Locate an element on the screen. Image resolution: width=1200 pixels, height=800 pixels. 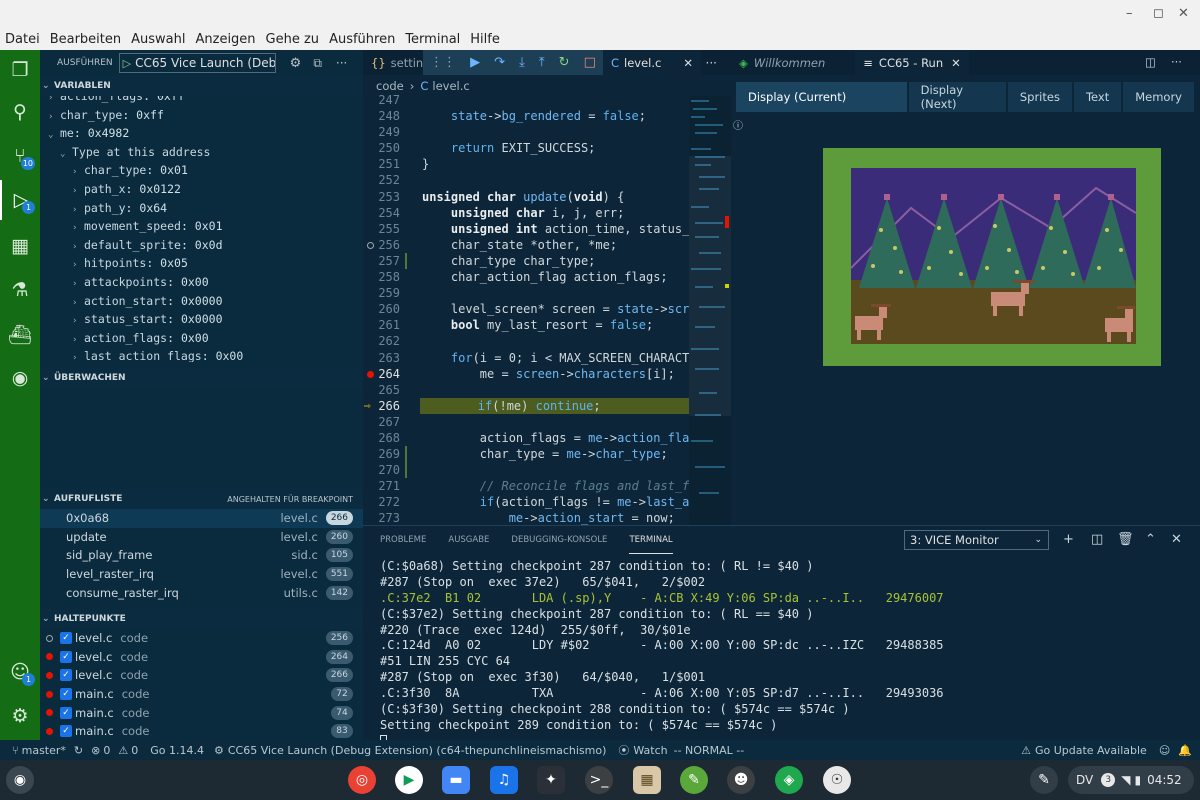
callstack-frame: consume_raster_irq utils.c 142 is located at coordinates (201, 592).